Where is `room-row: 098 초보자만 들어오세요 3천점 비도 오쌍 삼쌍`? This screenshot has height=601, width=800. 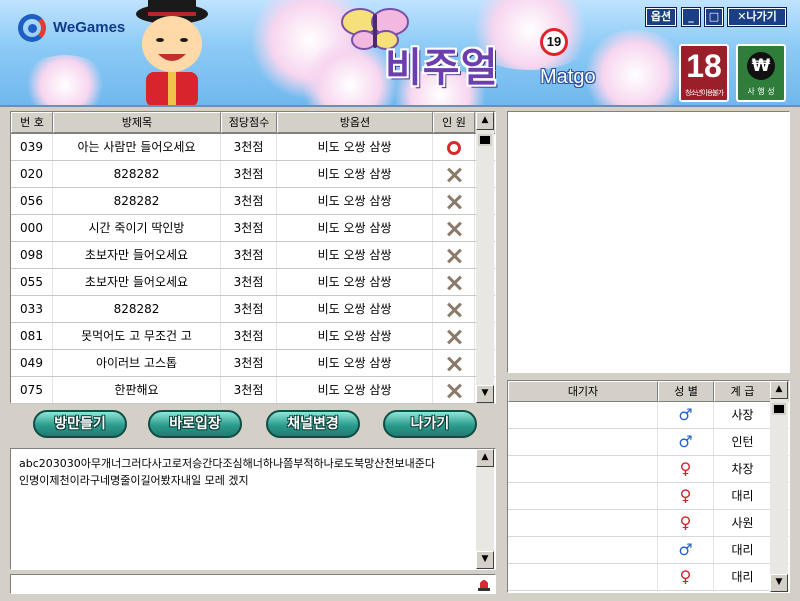
room-row: 098 초보자만 들어오세요 3천점 비도 오쌍 삼쌍 is located at coordinates (253, 255).